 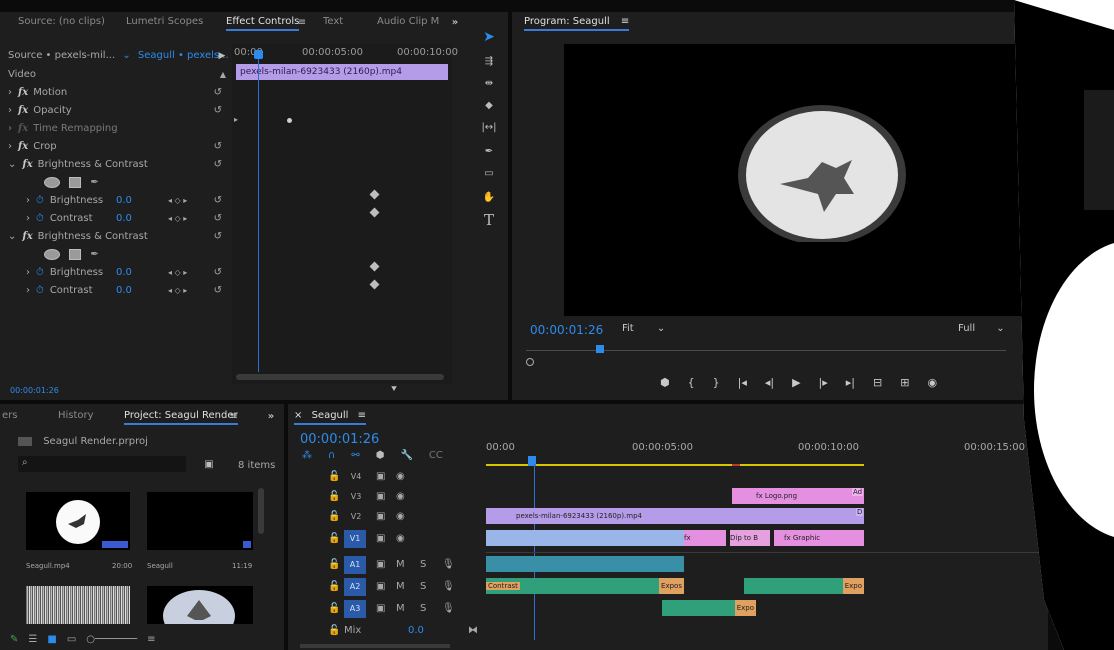 What do you see at coordinates (209, 464) in the screenshot?
I see `new-bin-icon: ▣` at bounding box center [209, 464].